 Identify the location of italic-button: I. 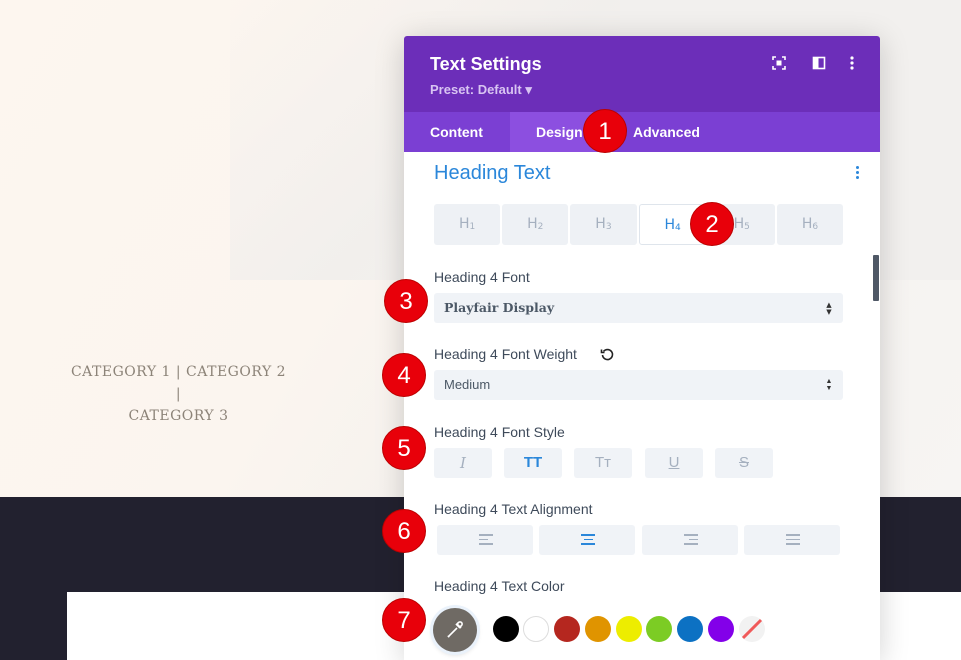
(463, 463).